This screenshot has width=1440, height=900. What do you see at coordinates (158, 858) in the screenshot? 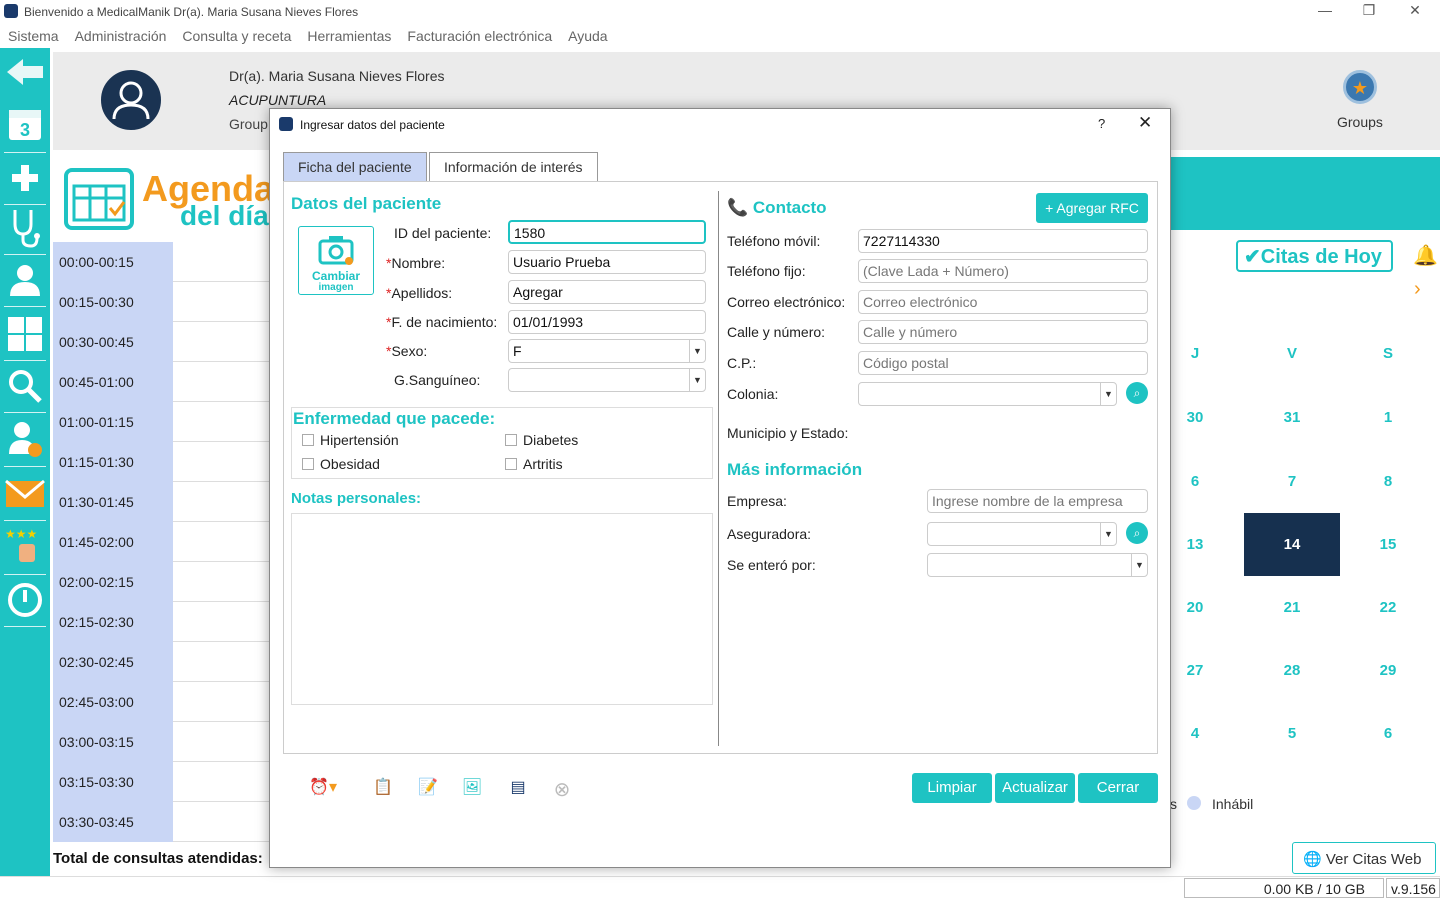
I see `total-consultations-label: Total de consultas atendidas:` at bounding box center [158, 858].